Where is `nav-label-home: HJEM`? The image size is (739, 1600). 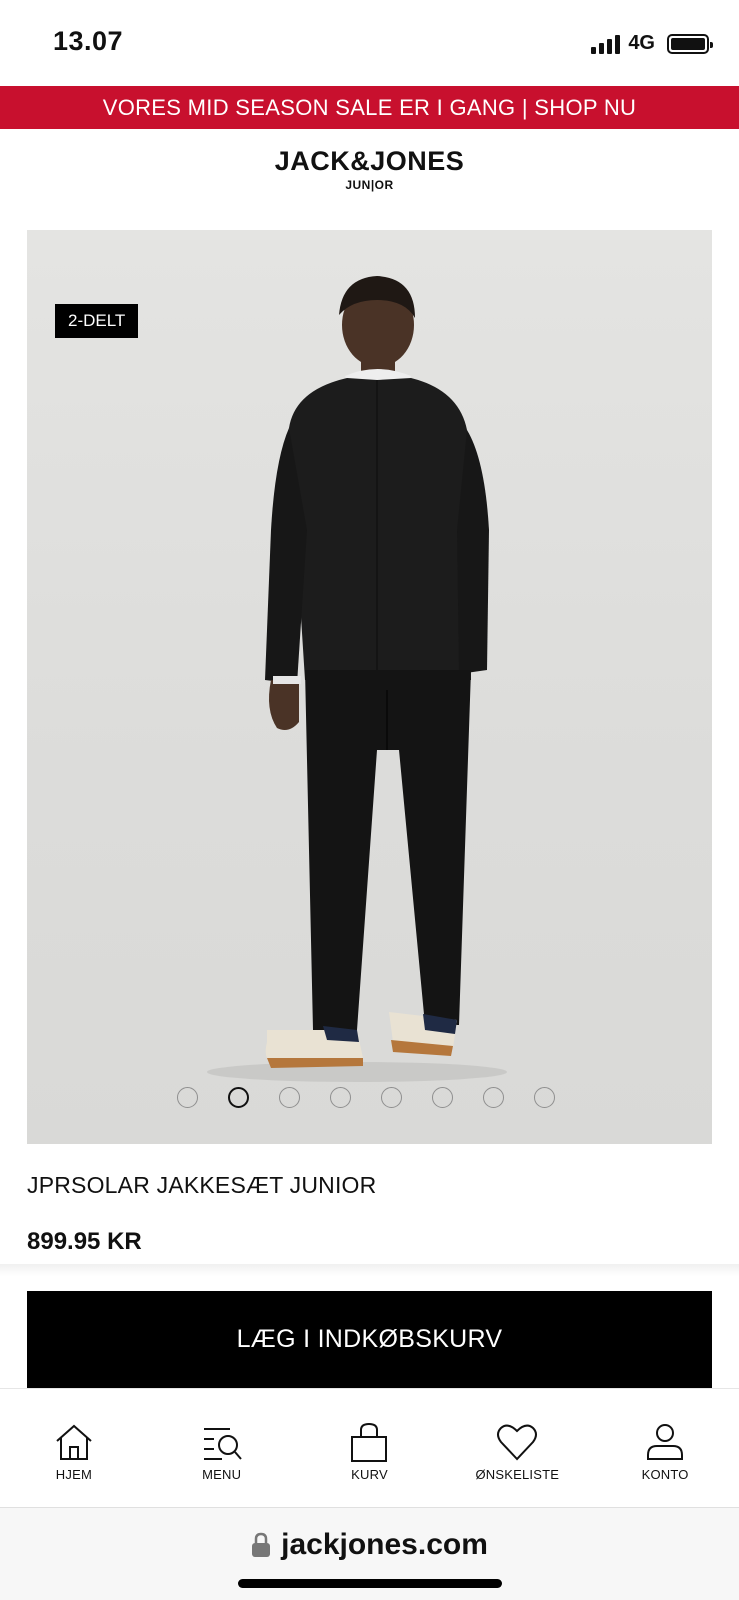 nav-label-home: HJEM is located at coordinates (73, 1474).